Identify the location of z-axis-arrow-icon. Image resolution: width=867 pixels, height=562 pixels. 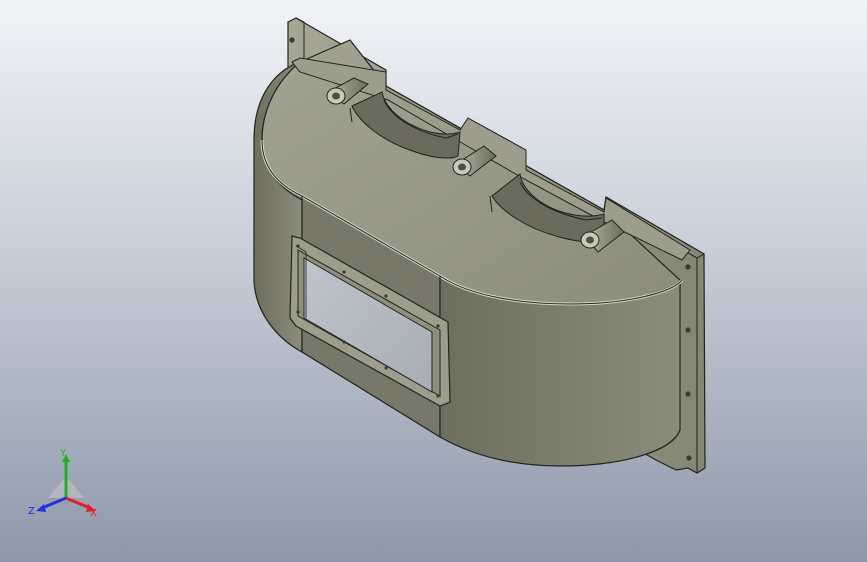
(41, 508).